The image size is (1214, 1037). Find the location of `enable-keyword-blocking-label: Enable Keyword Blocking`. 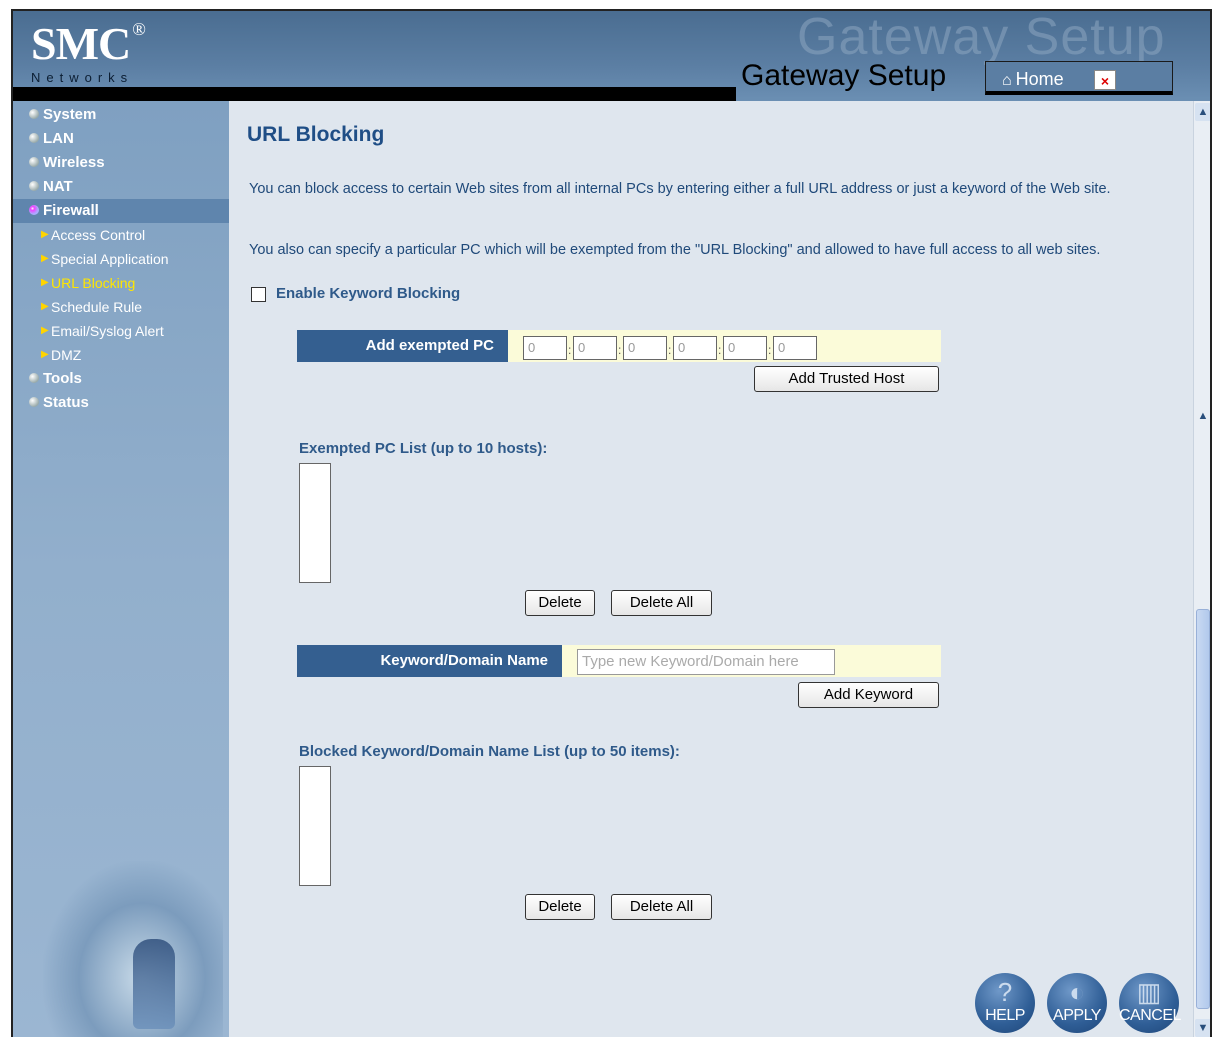

enable-keyword-blocking-label: Enable Keyword Blocking is located at coordinates (368, 293).